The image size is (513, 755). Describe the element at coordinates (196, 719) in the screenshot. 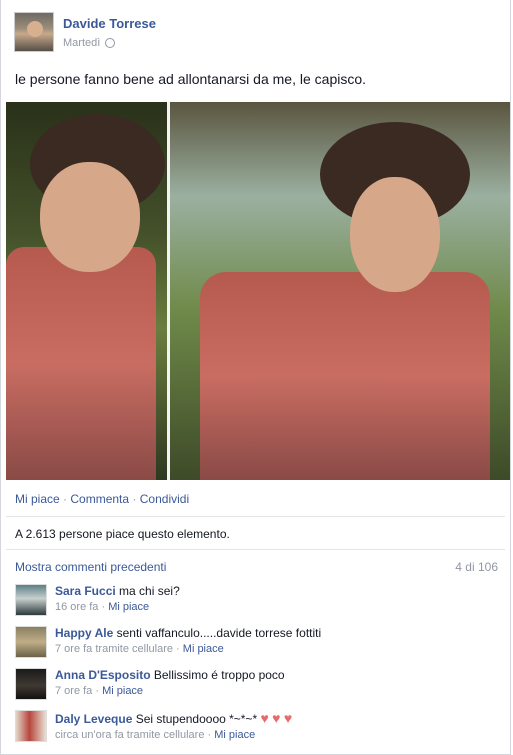

I see `comment-text: Sei stupendoooo *~*~*` at that location.